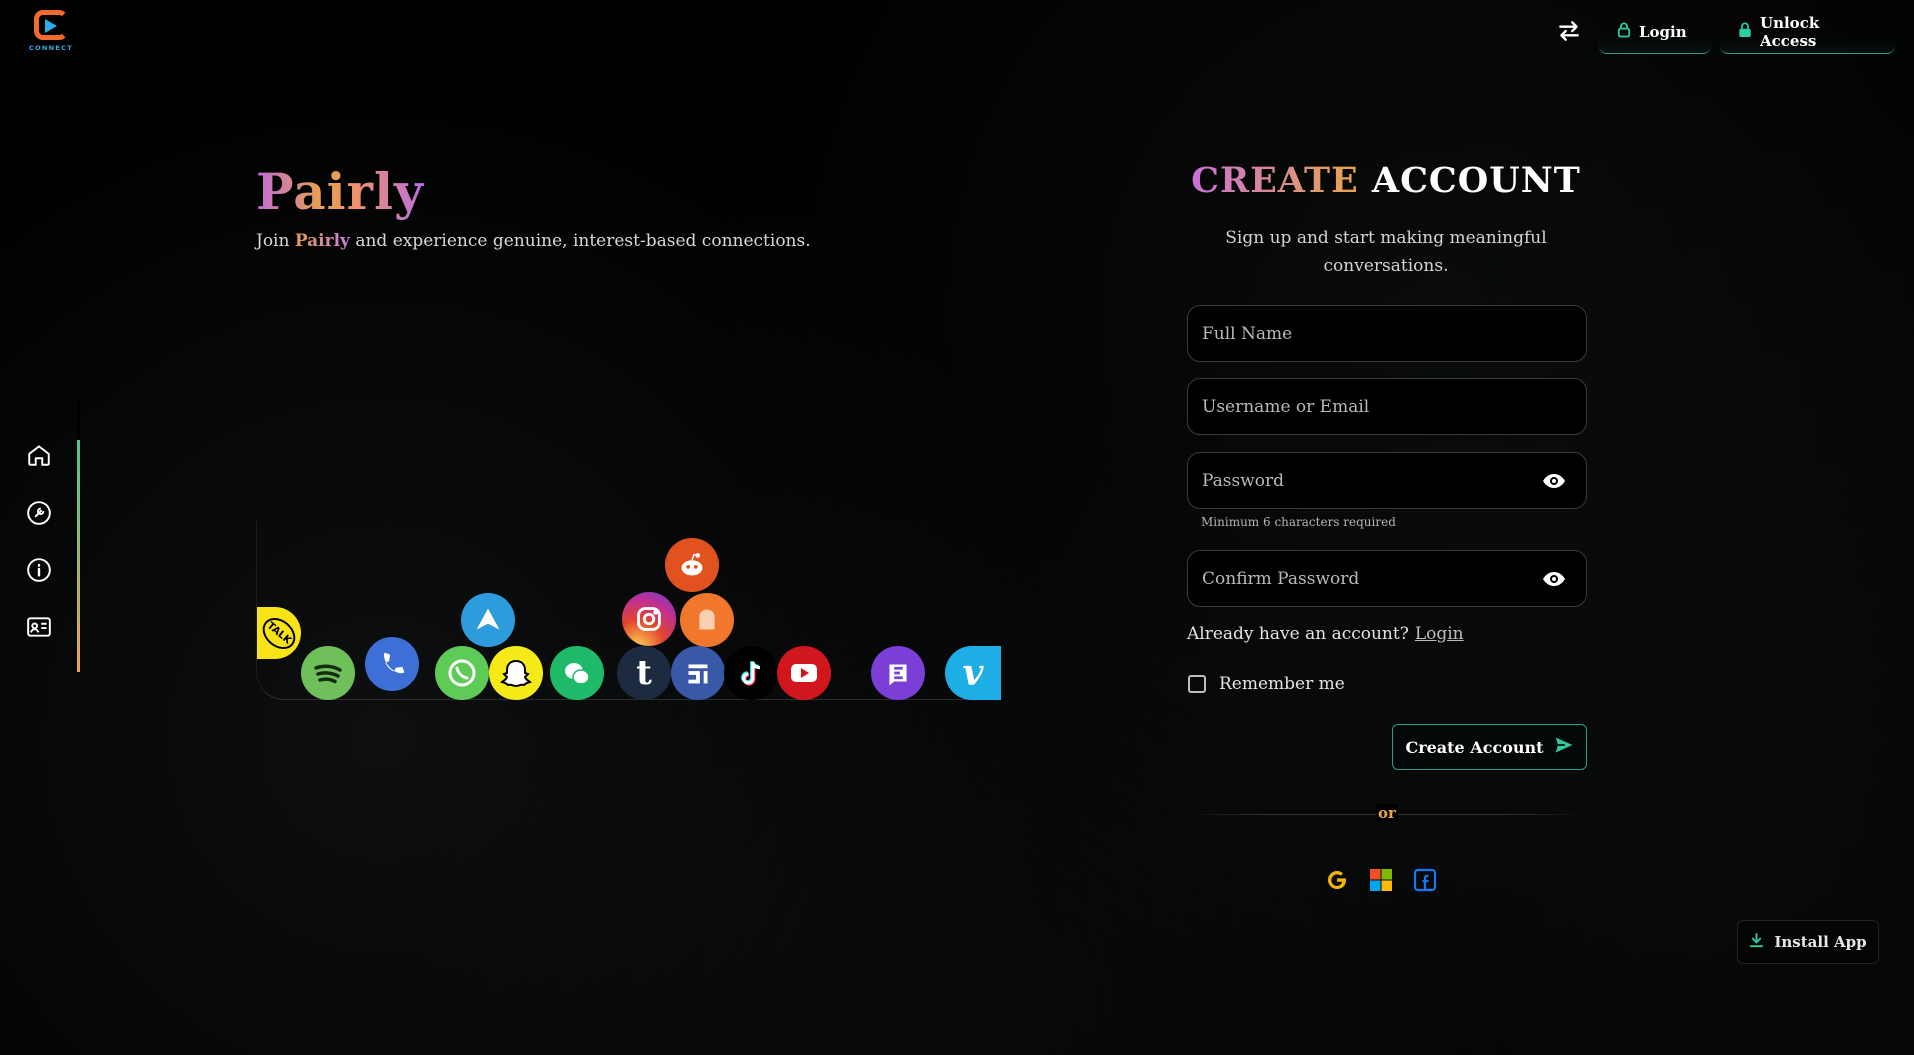 This screenshot has height=1055, width=1914. Describe the element at coordinates (1387, 813) in the screenshot. I see `or-text: or` at that location.